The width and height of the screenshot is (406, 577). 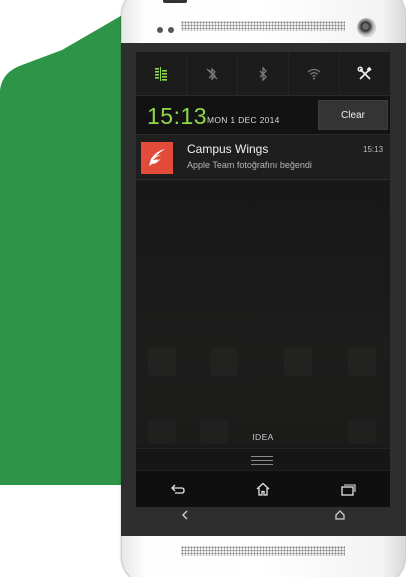 I want to click on nav-recent-apps-button, so click(x=347, y=489).